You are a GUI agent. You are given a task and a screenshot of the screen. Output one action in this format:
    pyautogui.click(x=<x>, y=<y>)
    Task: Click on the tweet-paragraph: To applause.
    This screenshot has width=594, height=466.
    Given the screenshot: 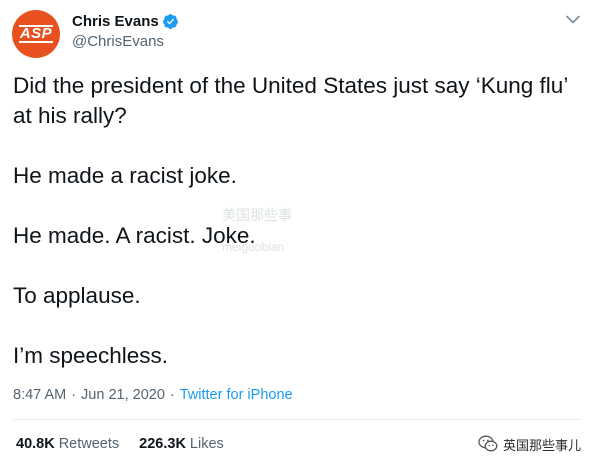 What is the action you would take?
    pyautogui.click(x=77, y=295)
    